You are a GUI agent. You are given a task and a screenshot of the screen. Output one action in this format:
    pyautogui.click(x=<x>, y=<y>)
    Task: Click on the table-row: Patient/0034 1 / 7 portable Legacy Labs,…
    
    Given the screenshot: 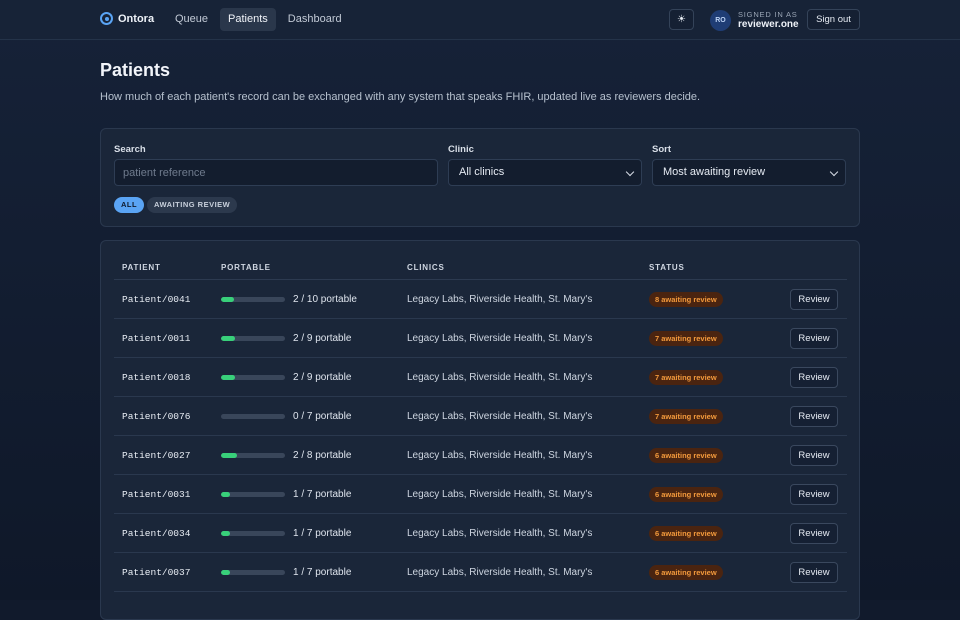 What is the action you would take?
    pyautogui.click(x=480, y=533)
    